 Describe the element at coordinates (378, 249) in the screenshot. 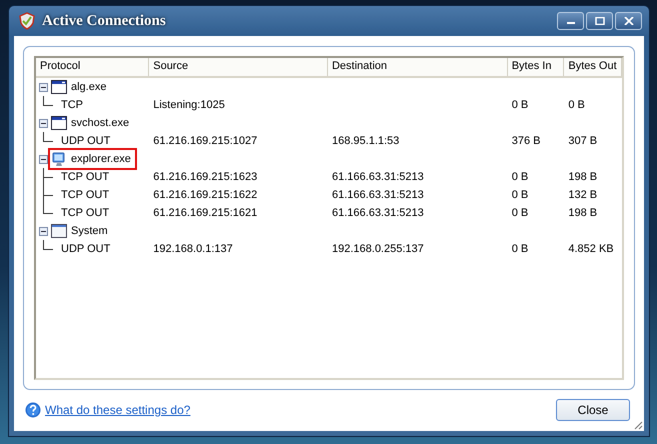

I see `table-cell-text: 192.168.0.255:137` at that location.